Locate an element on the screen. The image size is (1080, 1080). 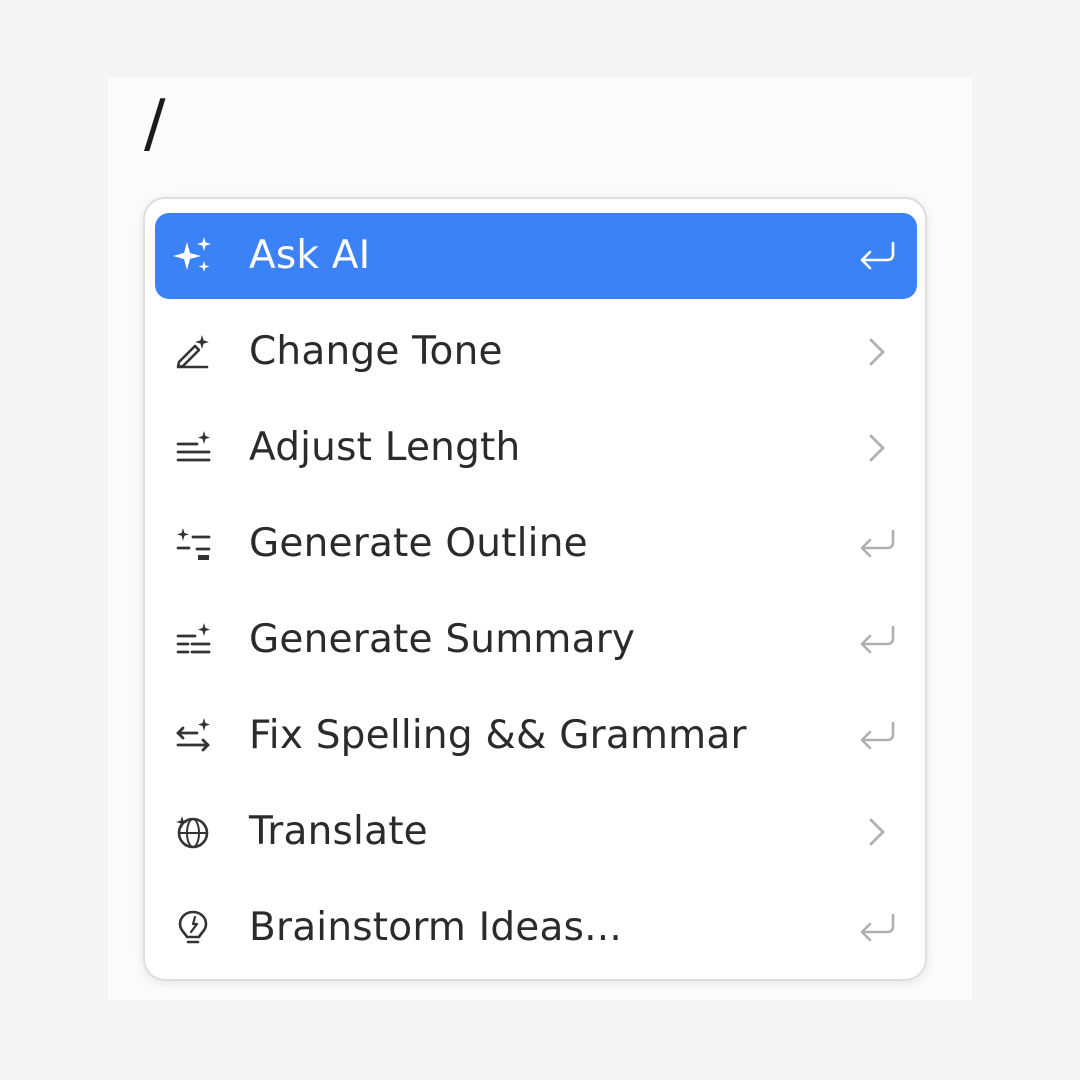
swap-sparkle-icon is located at coordinates (193, 736).